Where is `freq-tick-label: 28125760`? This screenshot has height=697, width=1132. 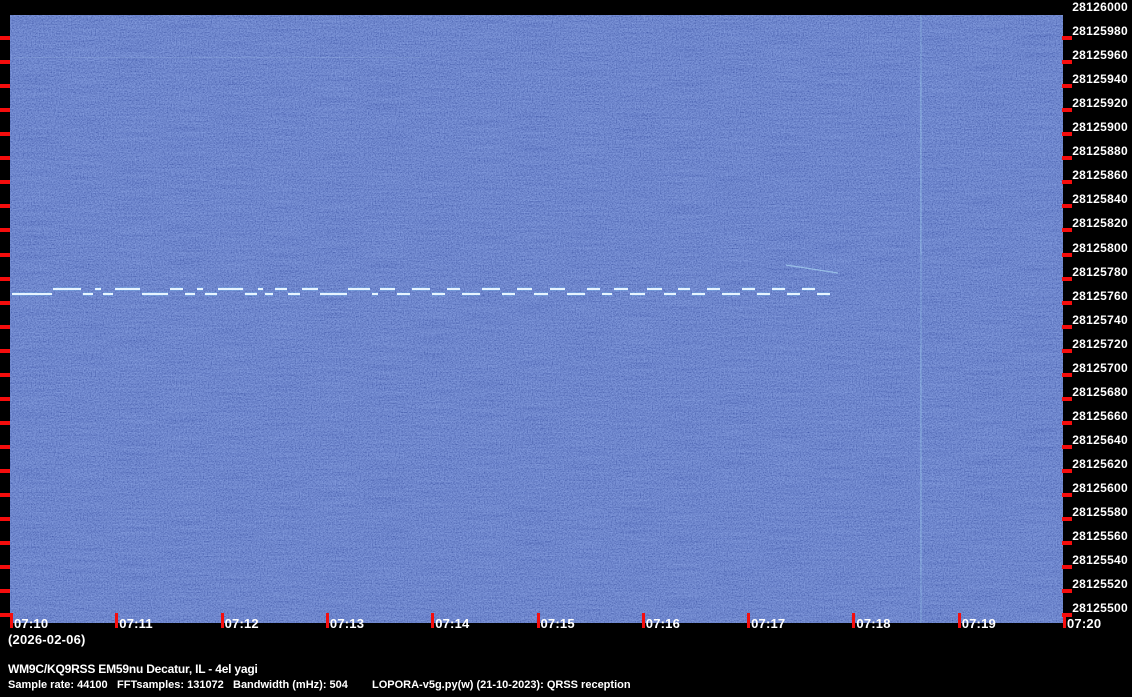
freq-tick-label: 28125760 is located at coordinates (1100, 295).